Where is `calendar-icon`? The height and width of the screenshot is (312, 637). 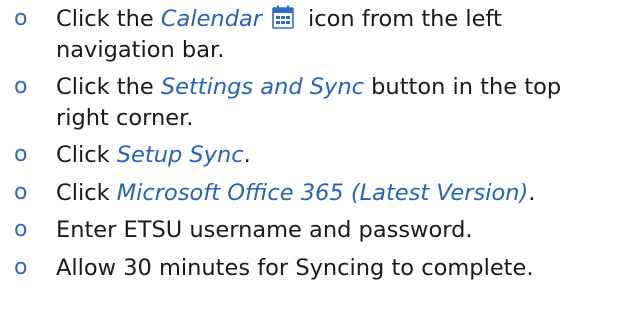 calendar-icon is located at coordinates (283, 17).